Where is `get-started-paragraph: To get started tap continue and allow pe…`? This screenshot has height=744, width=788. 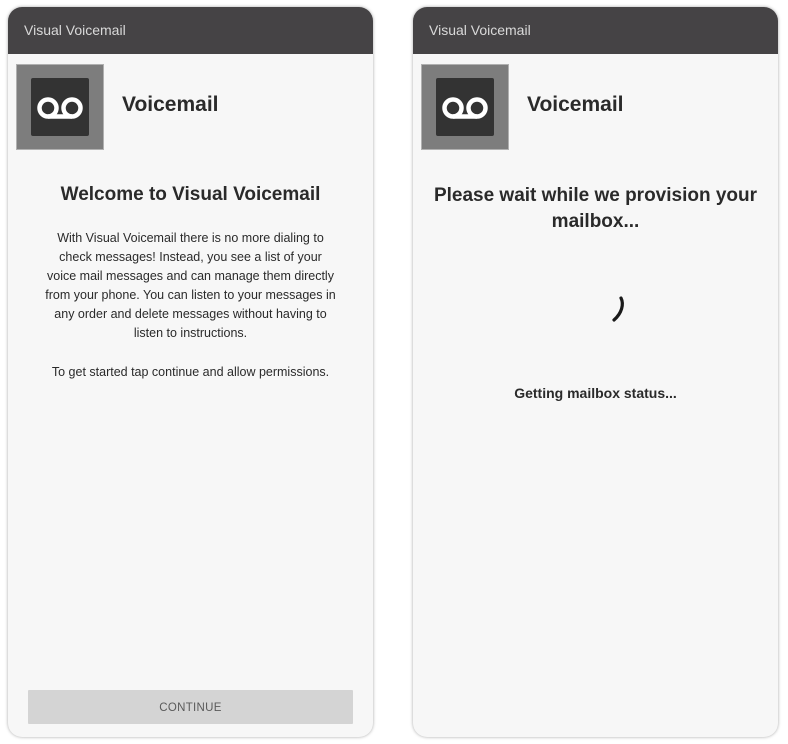 get-started-paragraph: To get started tap continue and allow pe… is located at coordinates (190, 372).